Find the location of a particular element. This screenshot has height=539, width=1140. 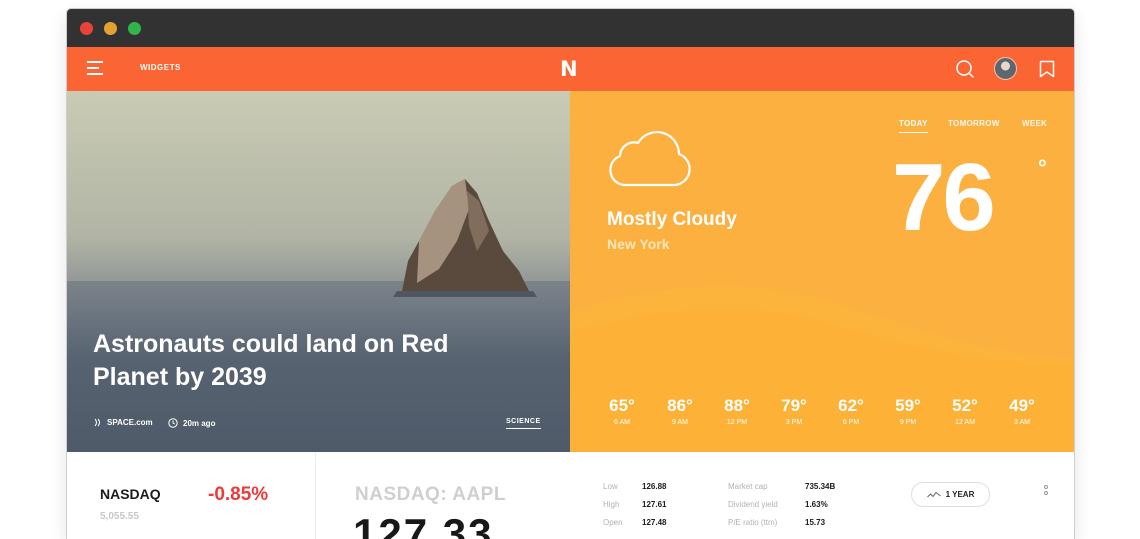

nav-widgets-link: WIDGETS is located at coordinates (160, 67).